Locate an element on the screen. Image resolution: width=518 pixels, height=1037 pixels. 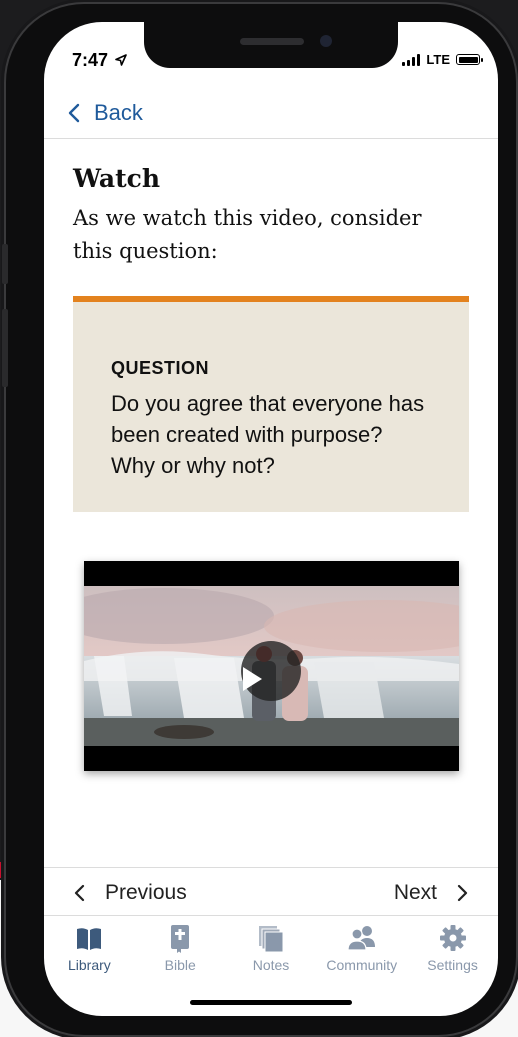
gear-icon is located at coordinates (452, 938).